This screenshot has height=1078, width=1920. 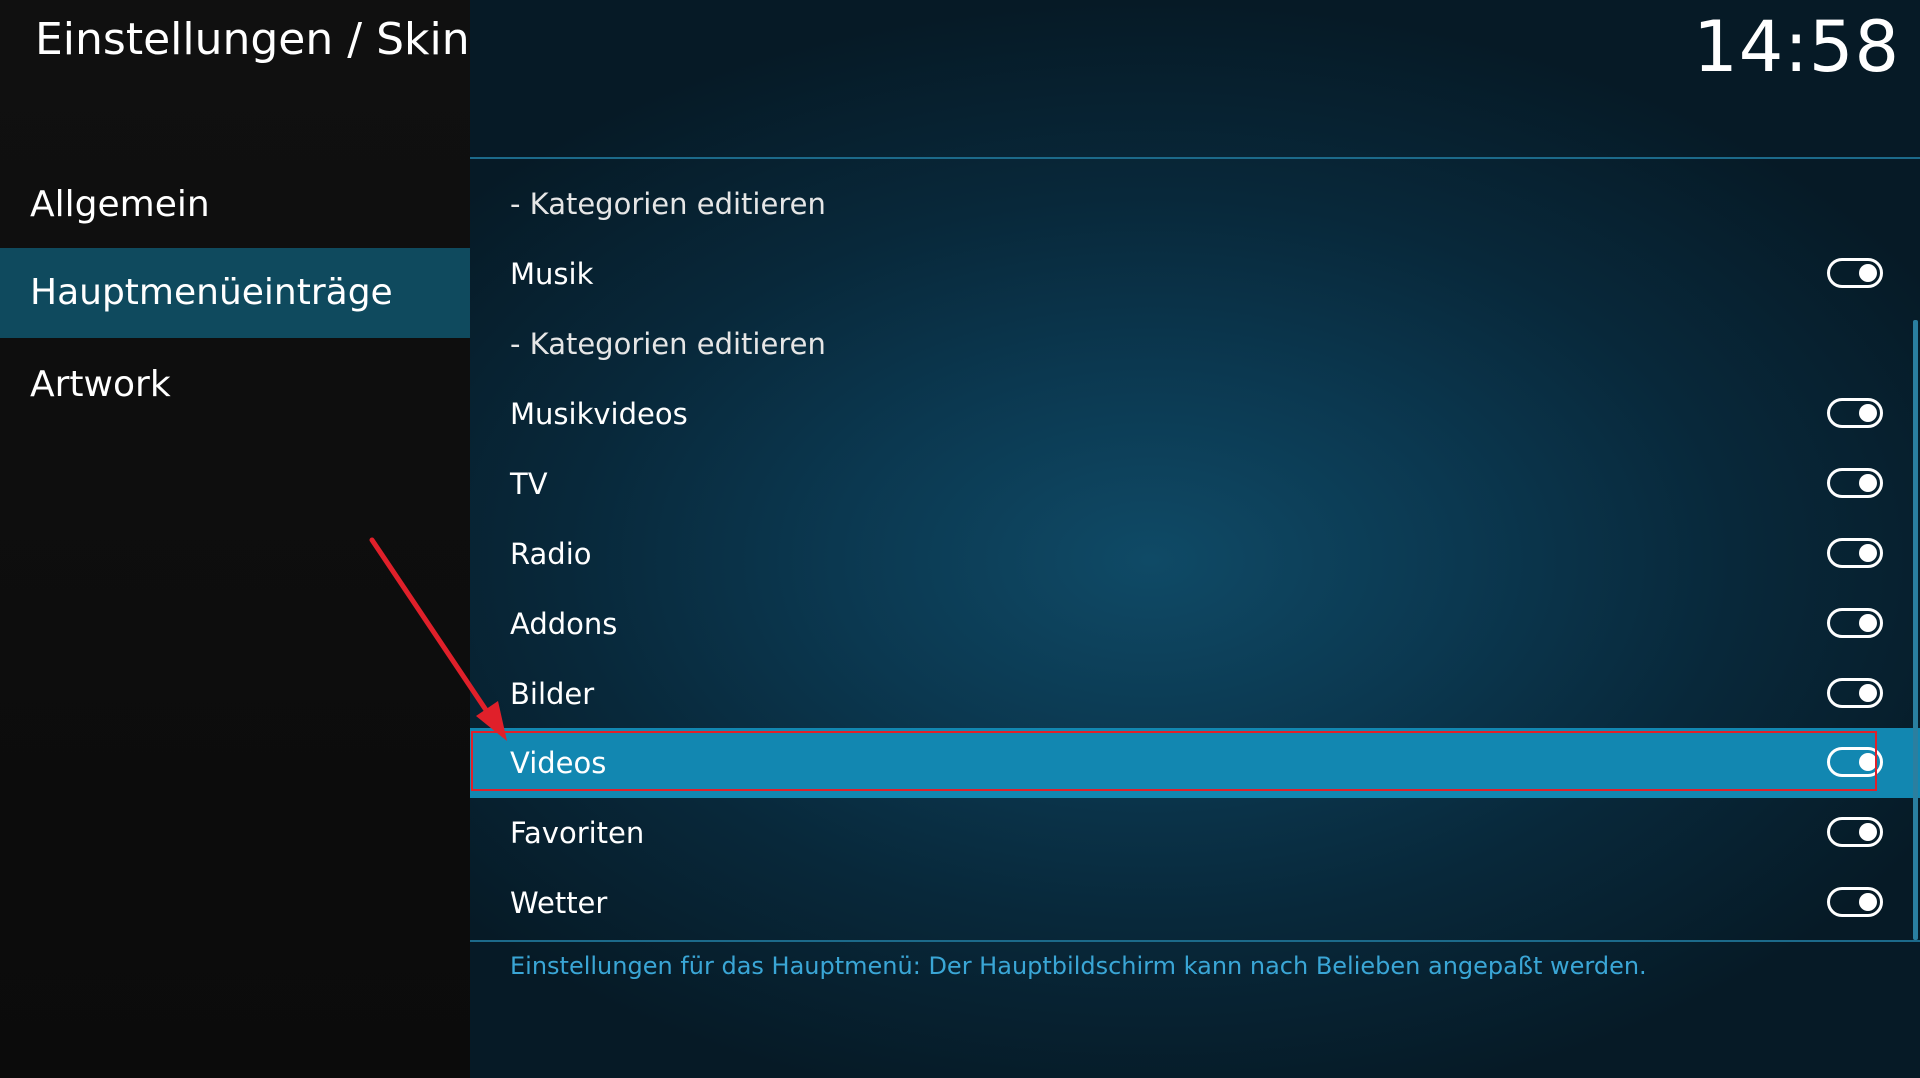 I want to click on setting-row-videos: Videos, so click(x=1195, y=763).